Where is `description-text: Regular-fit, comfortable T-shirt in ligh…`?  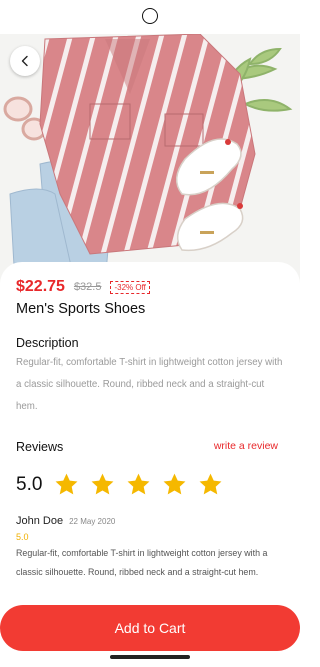 description-text: Regular-fit, comfortable T-shirt in ligh… is located at coordinates (149, 384).